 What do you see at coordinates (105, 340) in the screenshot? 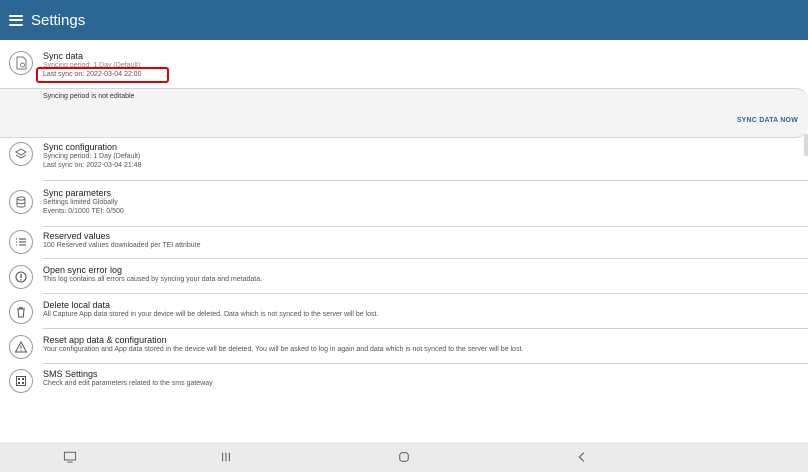
I see `item-title: Reset app data & configuration` at bounding box center [105, 340].